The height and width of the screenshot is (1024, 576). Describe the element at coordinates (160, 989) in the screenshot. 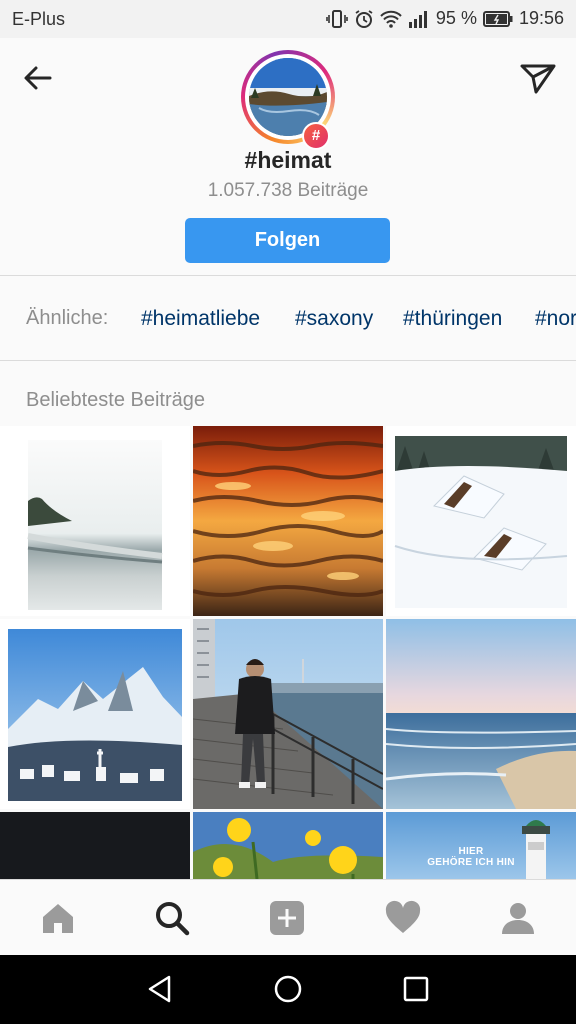

I see `back-triangle-icon` at that location.